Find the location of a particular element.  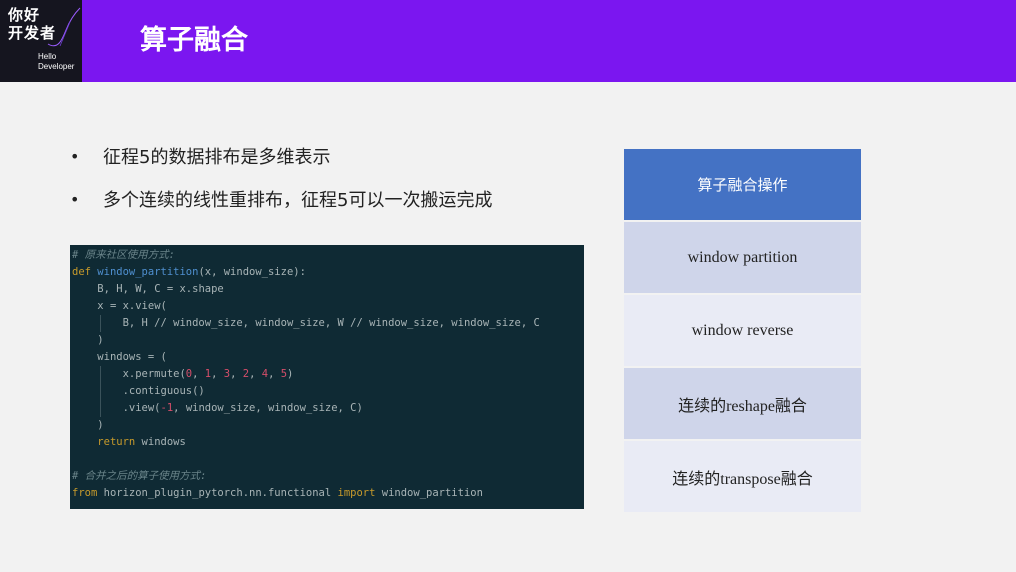

code-keyword: import is located at coordinates (356, 493).